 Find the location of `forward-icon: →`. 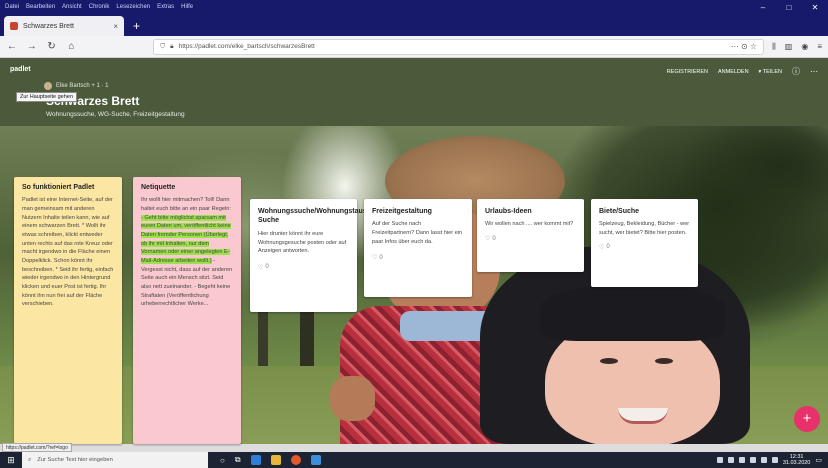

forward-icon: → is located at coordinates (32, 46).